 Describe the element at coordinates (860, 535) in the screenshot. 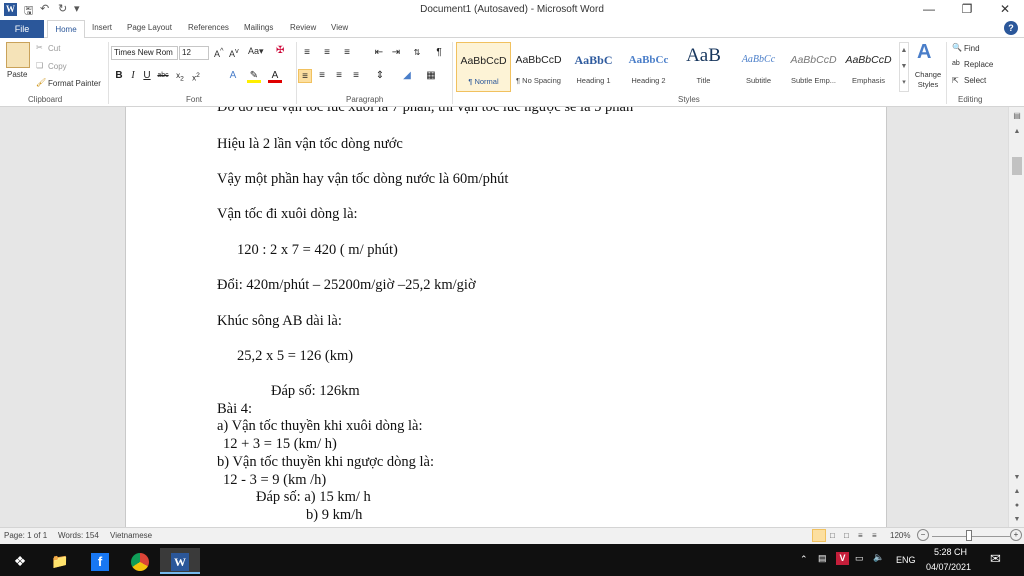

I see `outline-view-icon: ≡` at that location.